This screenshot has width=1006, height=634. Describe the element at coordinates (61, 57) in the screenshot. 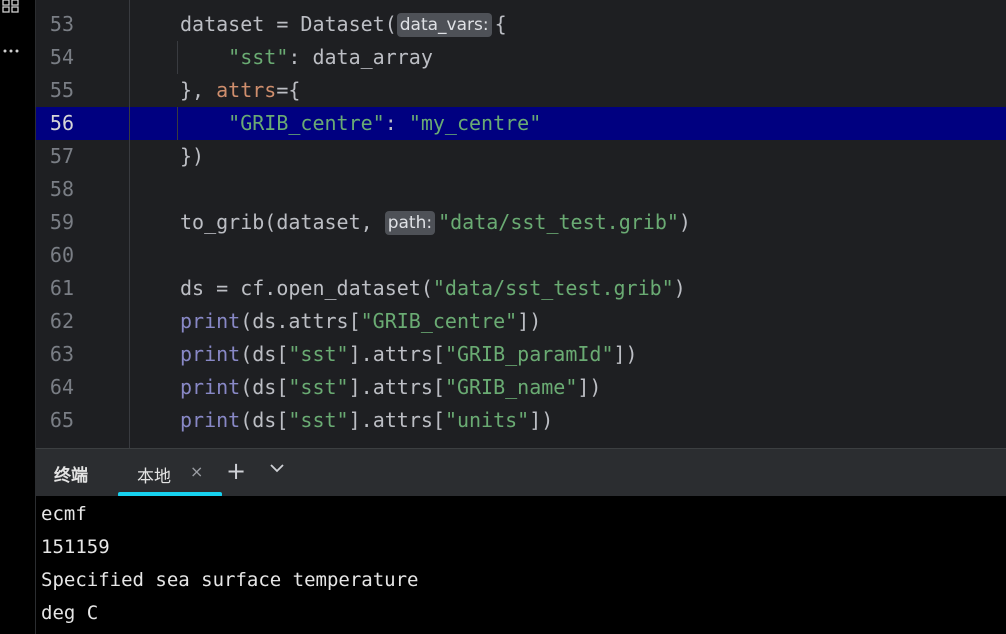

I see `line-number: 54` at that location.